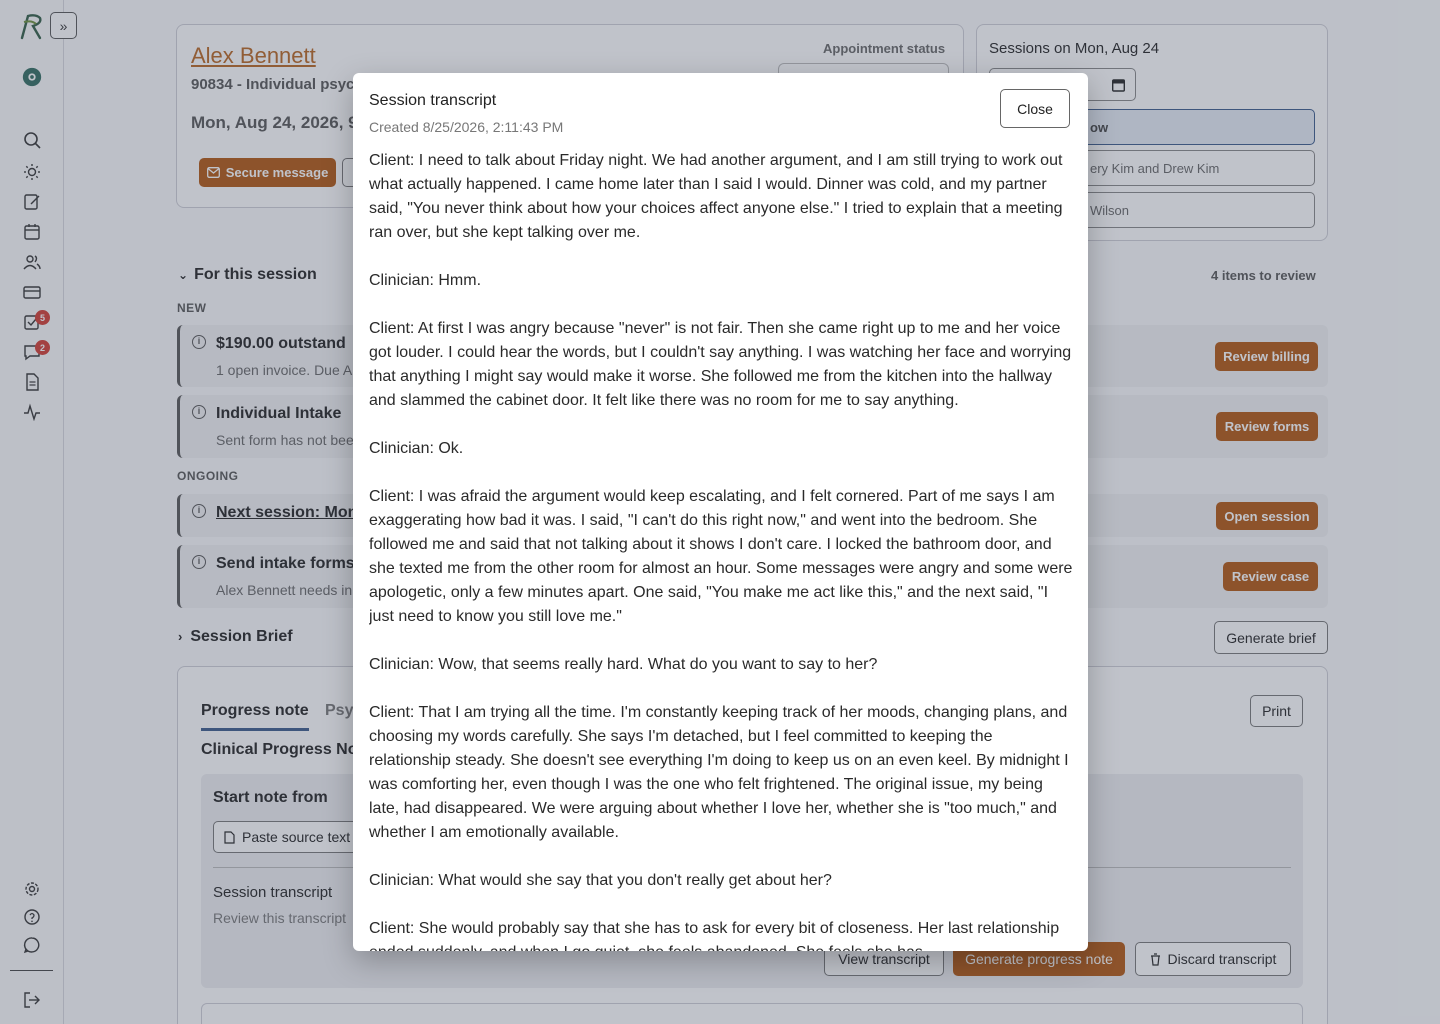 The image size is (1440, 1024). I want to click on modal-title: Session transcript, so click(433, 100).